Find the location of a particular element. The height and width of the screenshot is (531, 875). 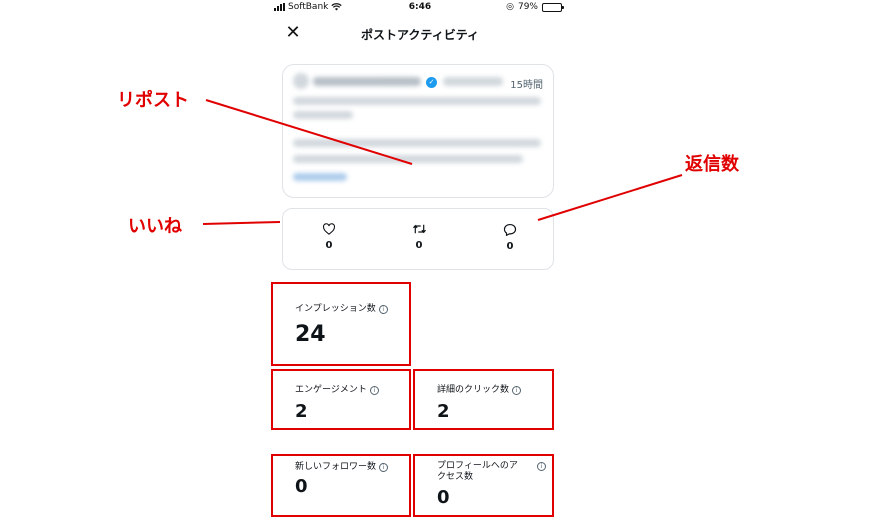

annotation-line-repost is located at coordinates (309, 132).